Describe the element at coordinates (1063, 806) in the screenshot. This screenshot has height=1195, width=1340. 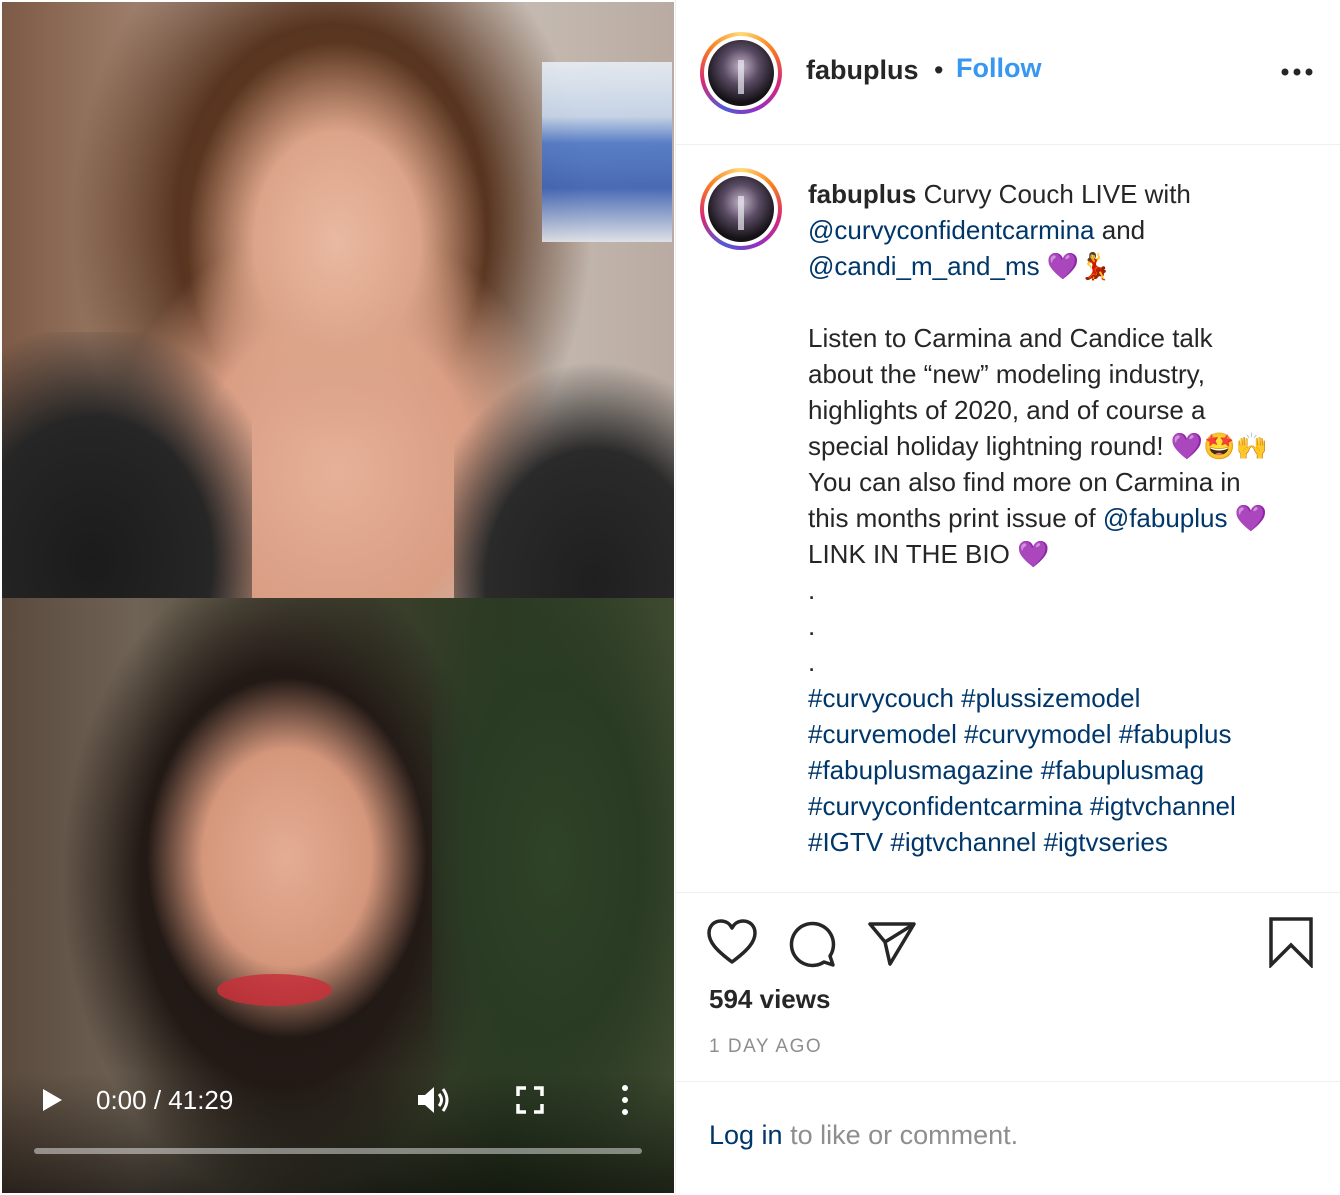
I see `hashtag-line: #curvyconfidentcarmina #igtvchannel` at that location.